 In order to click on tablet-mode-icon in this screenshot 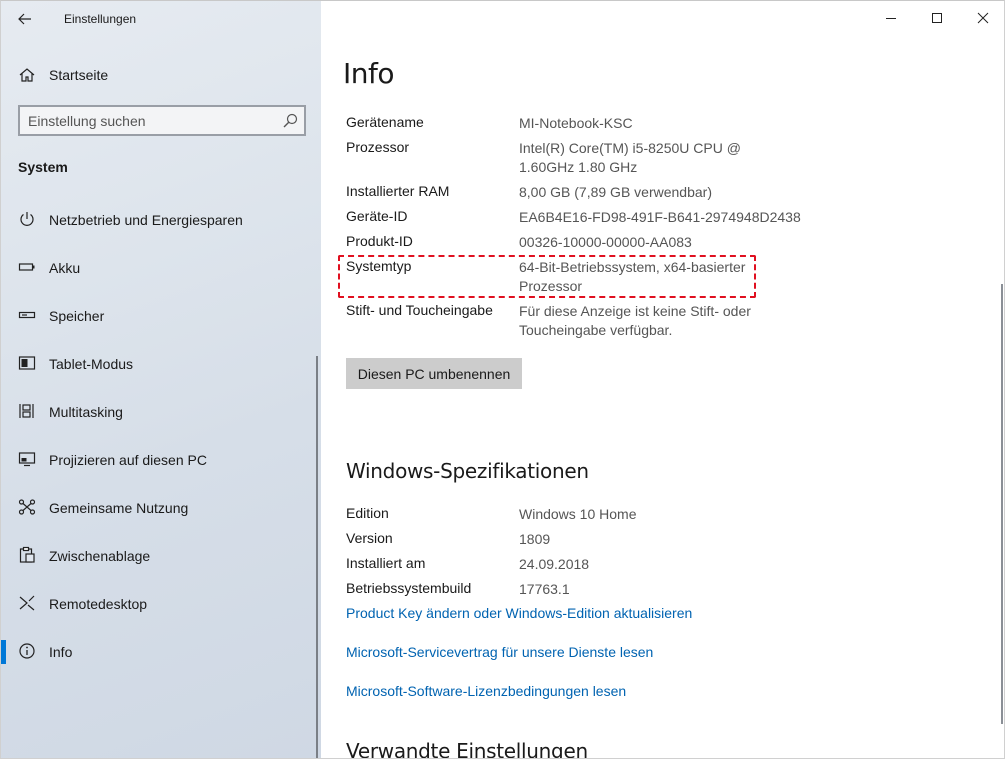, I will do `click(27, 363)`.